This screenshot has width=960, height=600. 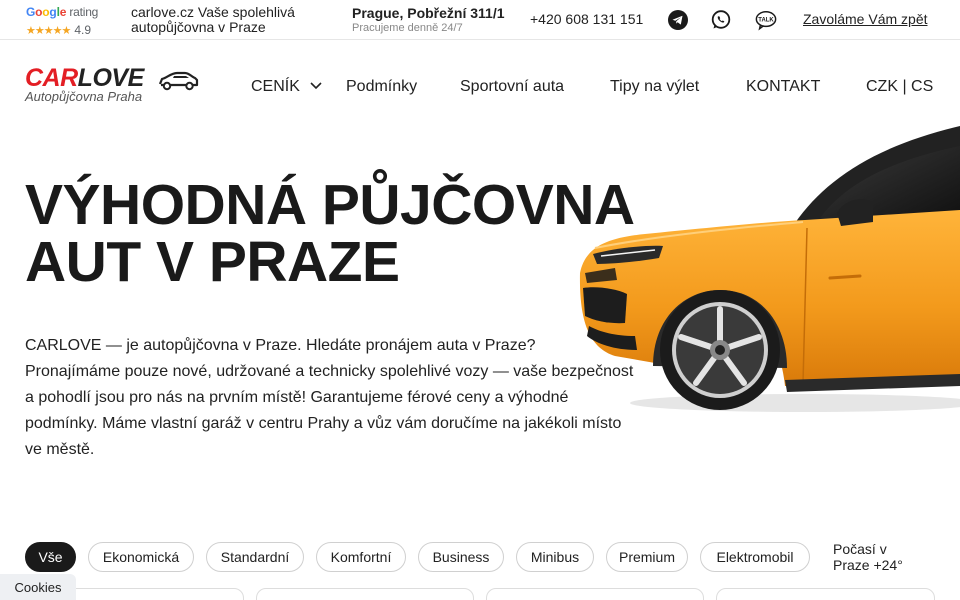 What do you see at coordinates (721, 20) in the screenshot?
I see `whatsapp-icon` at bounding box center [721, 20].